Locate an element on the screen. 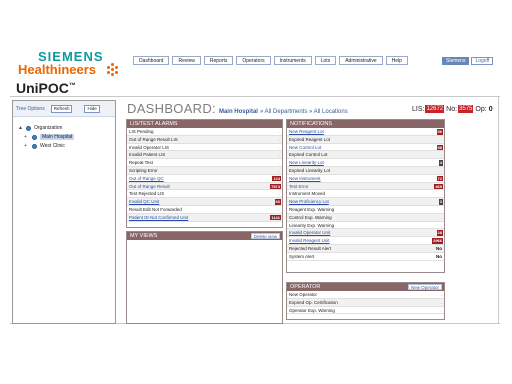 This screenshot has width=512, height=384. list-item: Invalid Reagent Unit 2966 is located at coordinates (365, 241).